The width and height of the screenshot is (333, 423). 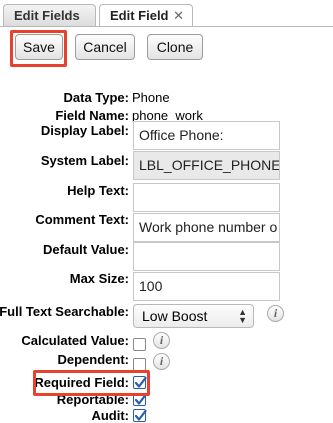 What do you see at coordinates (105, 47) in the screenshot?
I see `cancel-button: Cancel` at bounding box center [105, 47].